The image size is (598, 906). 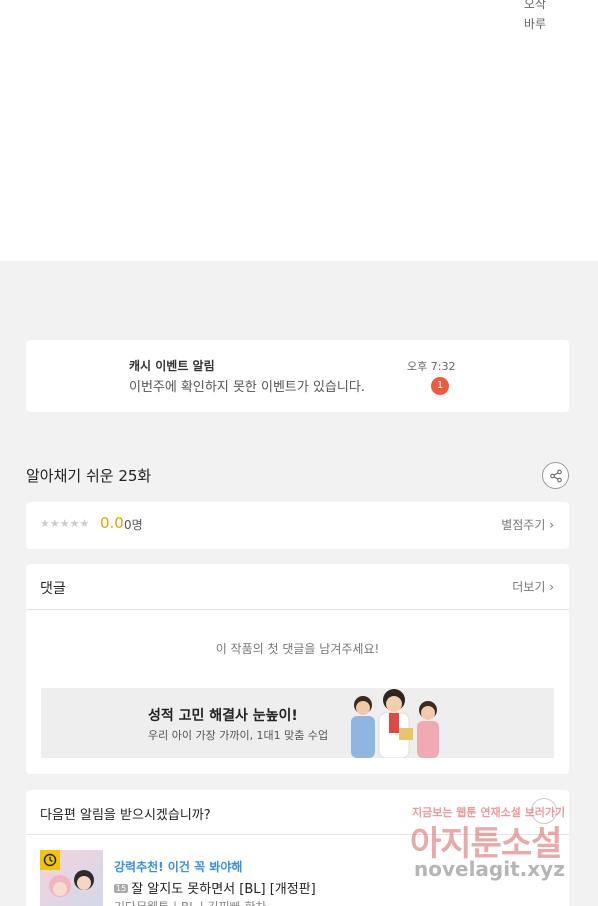 I want to click on rate-button: 별점주기 ›, so click(x=527, y=524).